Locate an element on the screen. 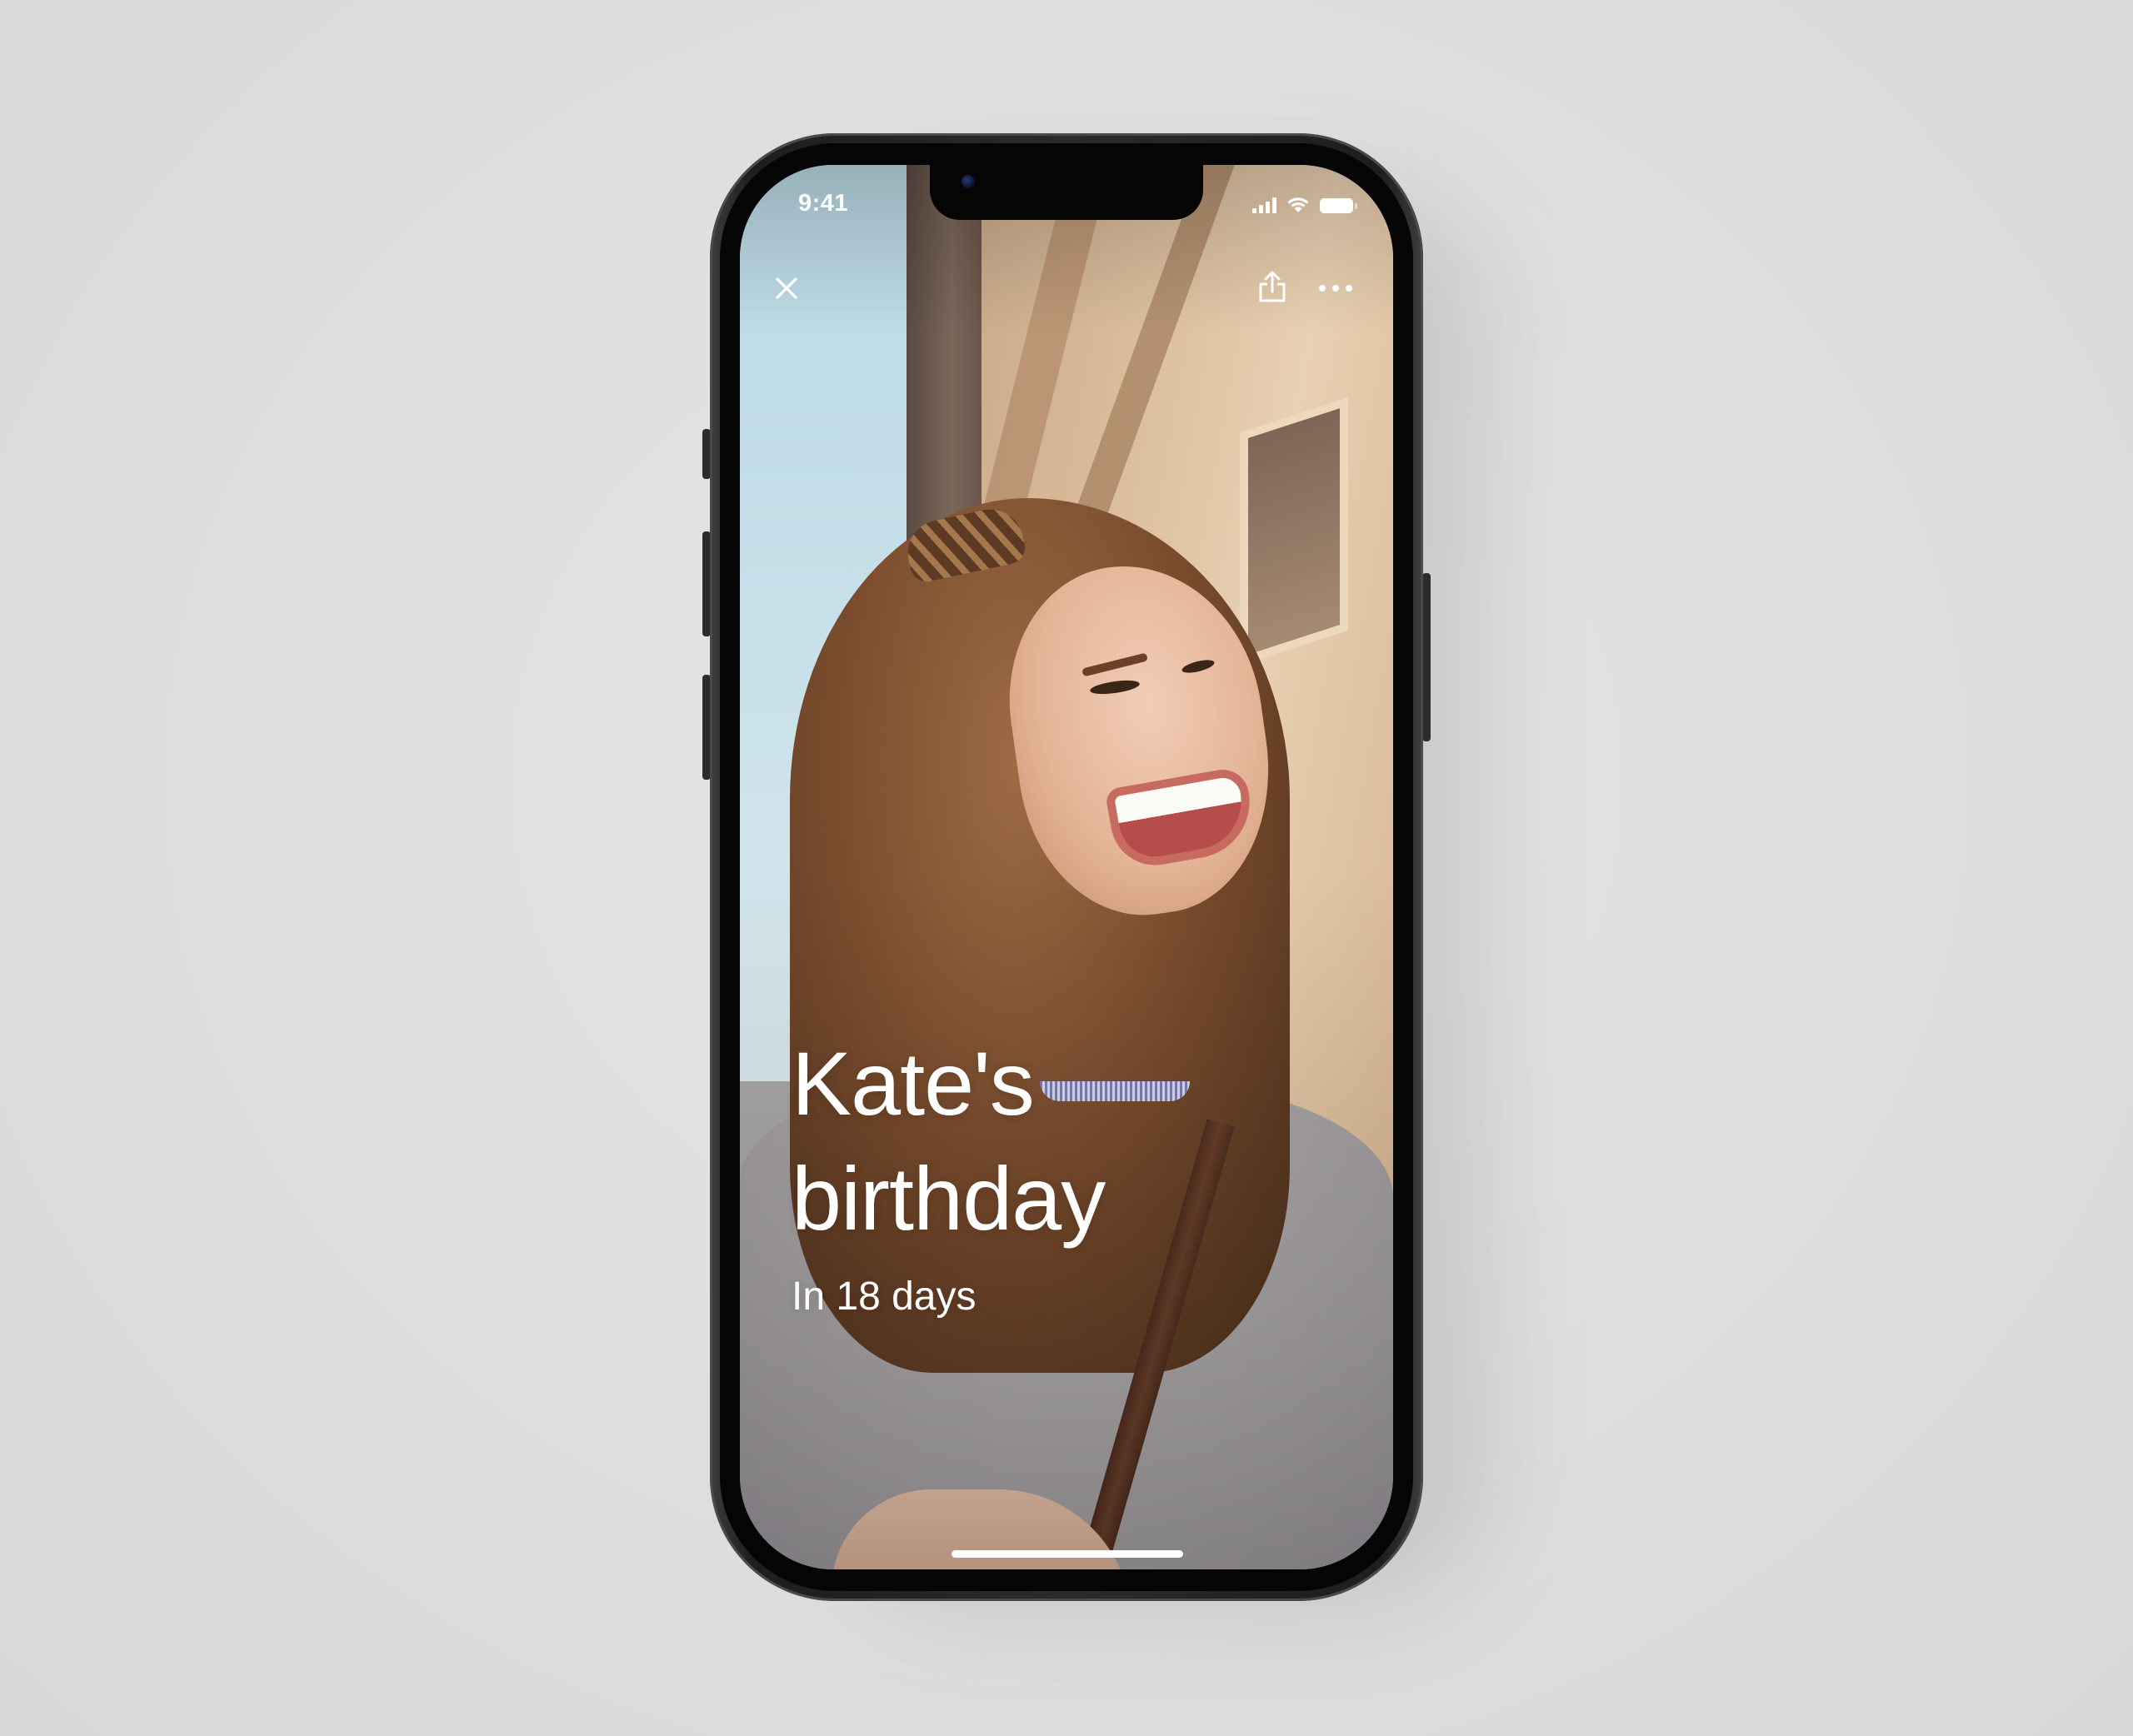 The width and height of the screenshot is (2133, 1736). event-title-line-1: Kate's is located at coordinates (914, 1084).